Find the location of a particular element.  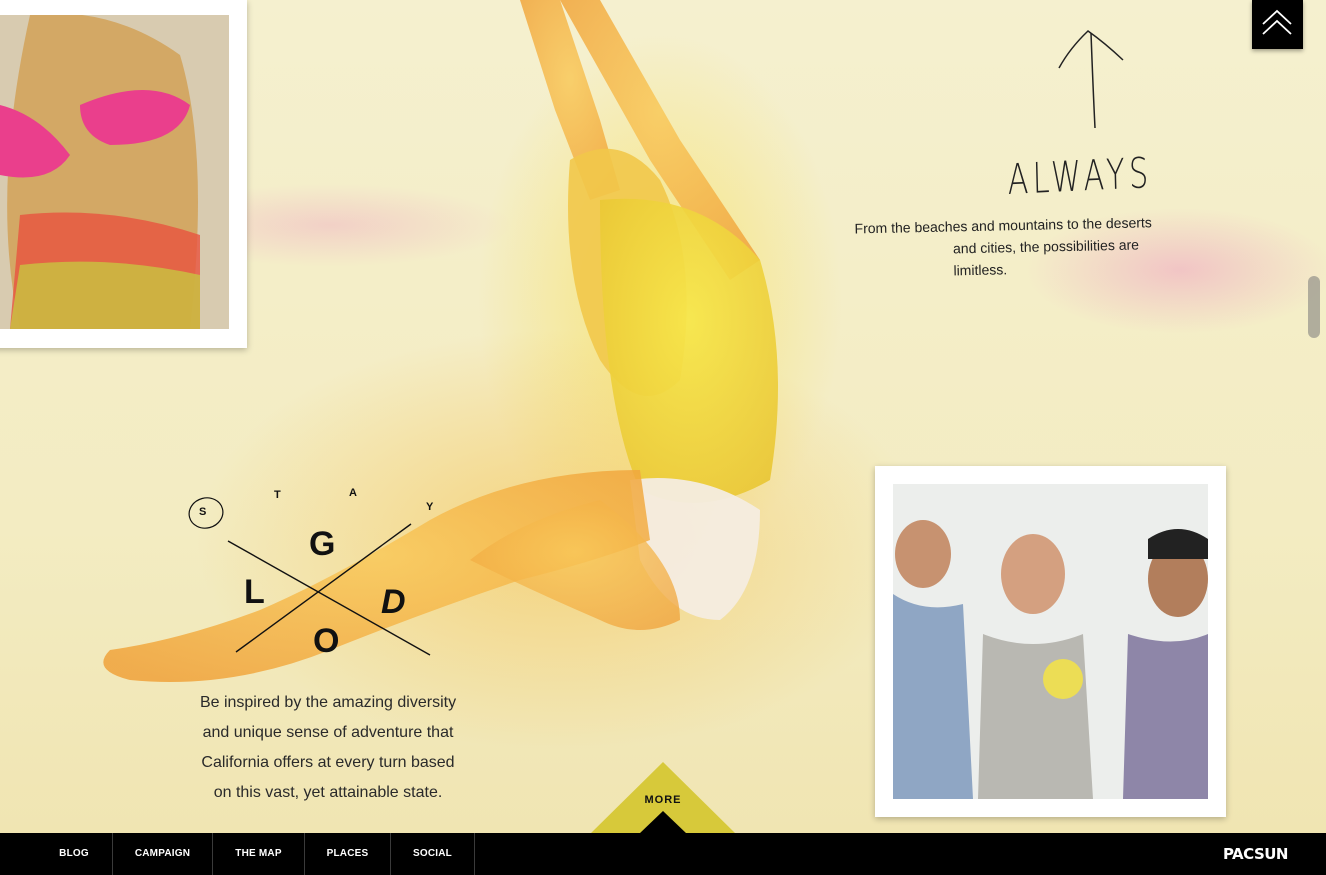

stay-letter-y: Y is located at coordinates (430, 507).